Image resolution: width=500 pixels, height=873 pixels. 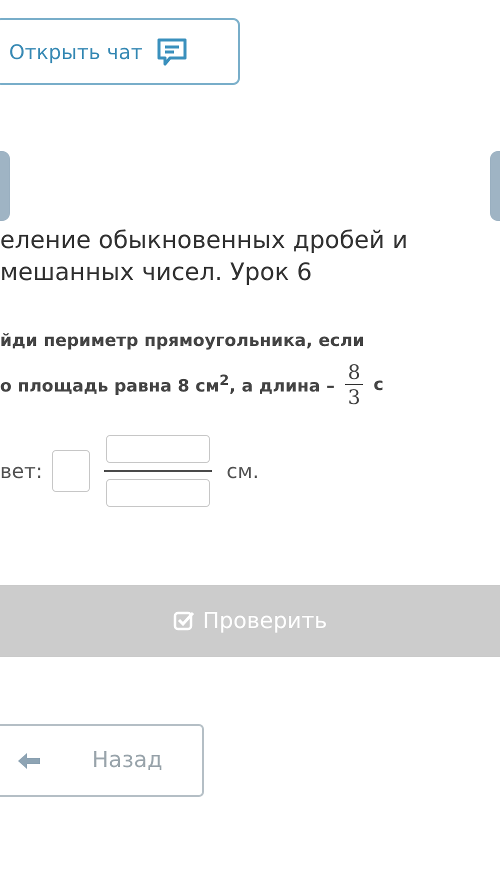 What do you see at coordinates (156, 272) in the screenshot?
I see `lesson-title: мешанных чисел. Урок 6` at bounding box center [156, 272].